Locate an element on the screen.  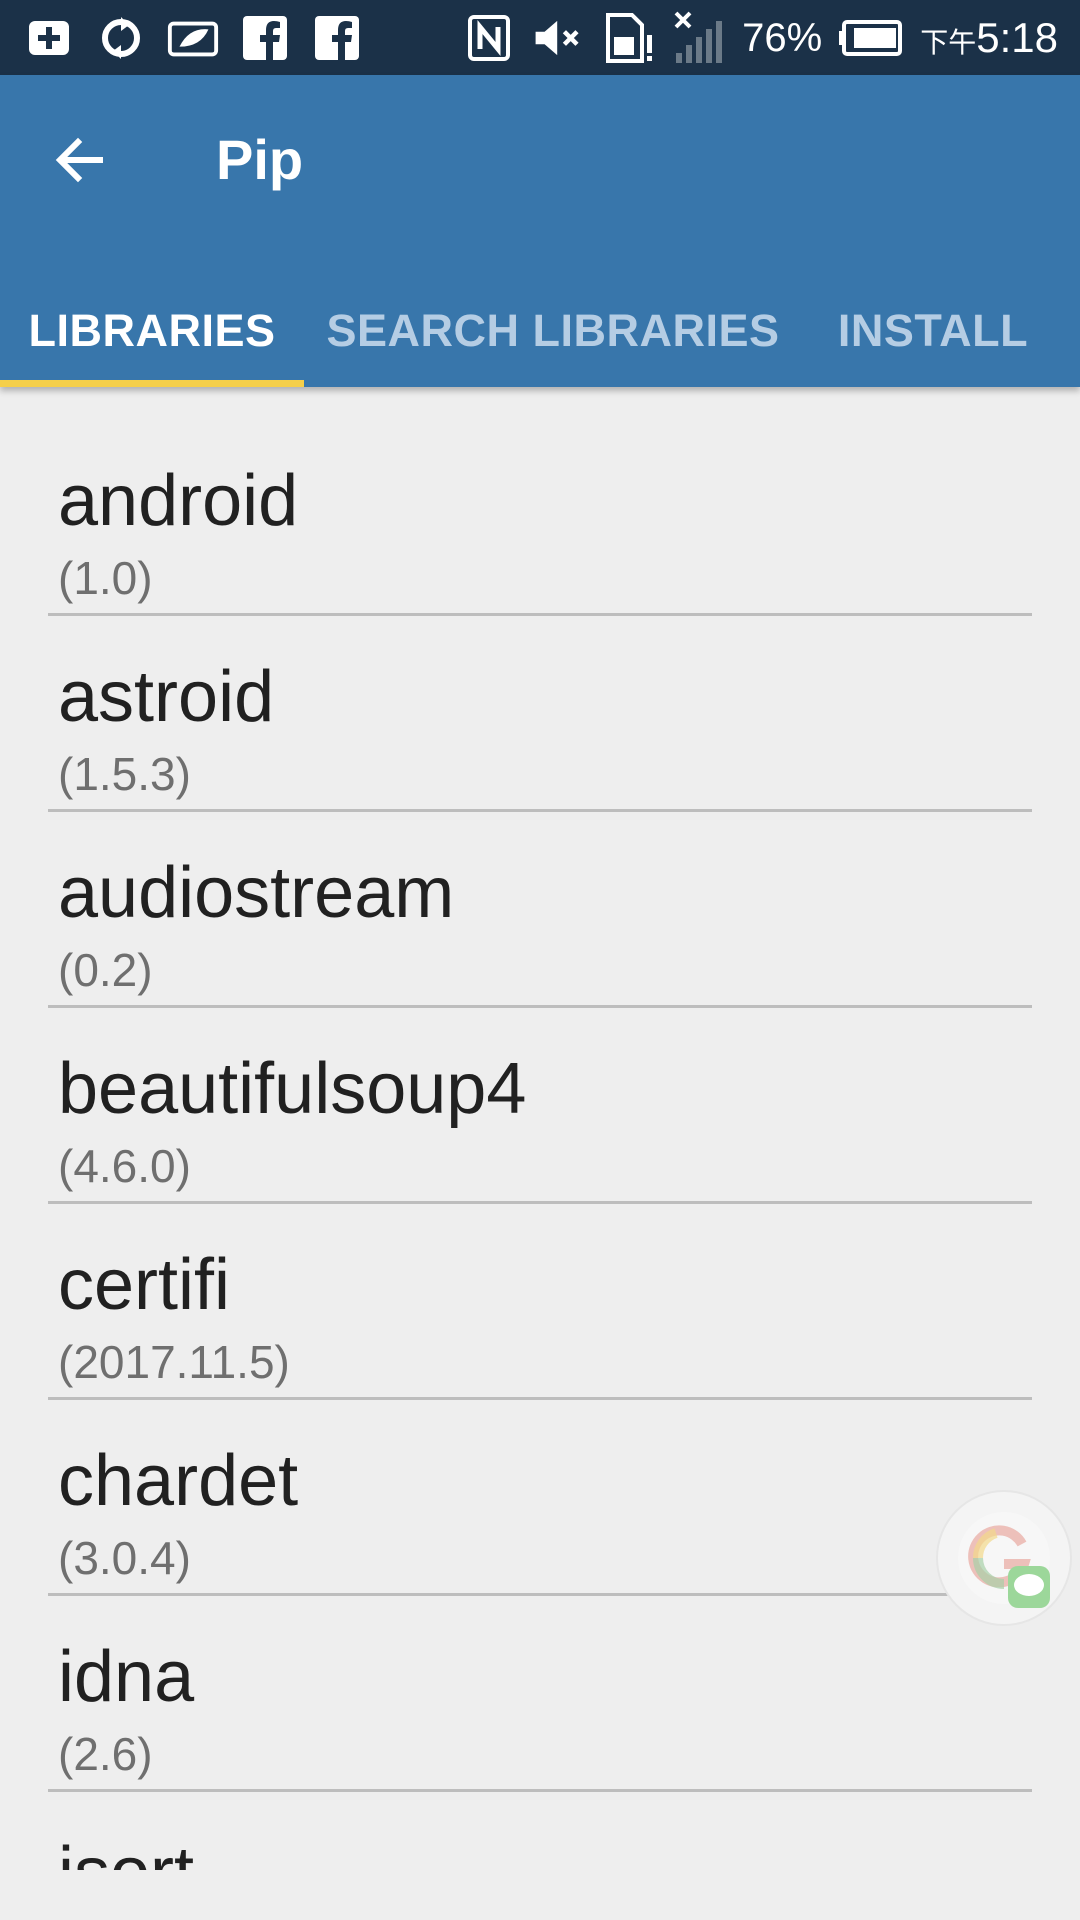
library-version: (1.0) is located at coordinates (105, 578).